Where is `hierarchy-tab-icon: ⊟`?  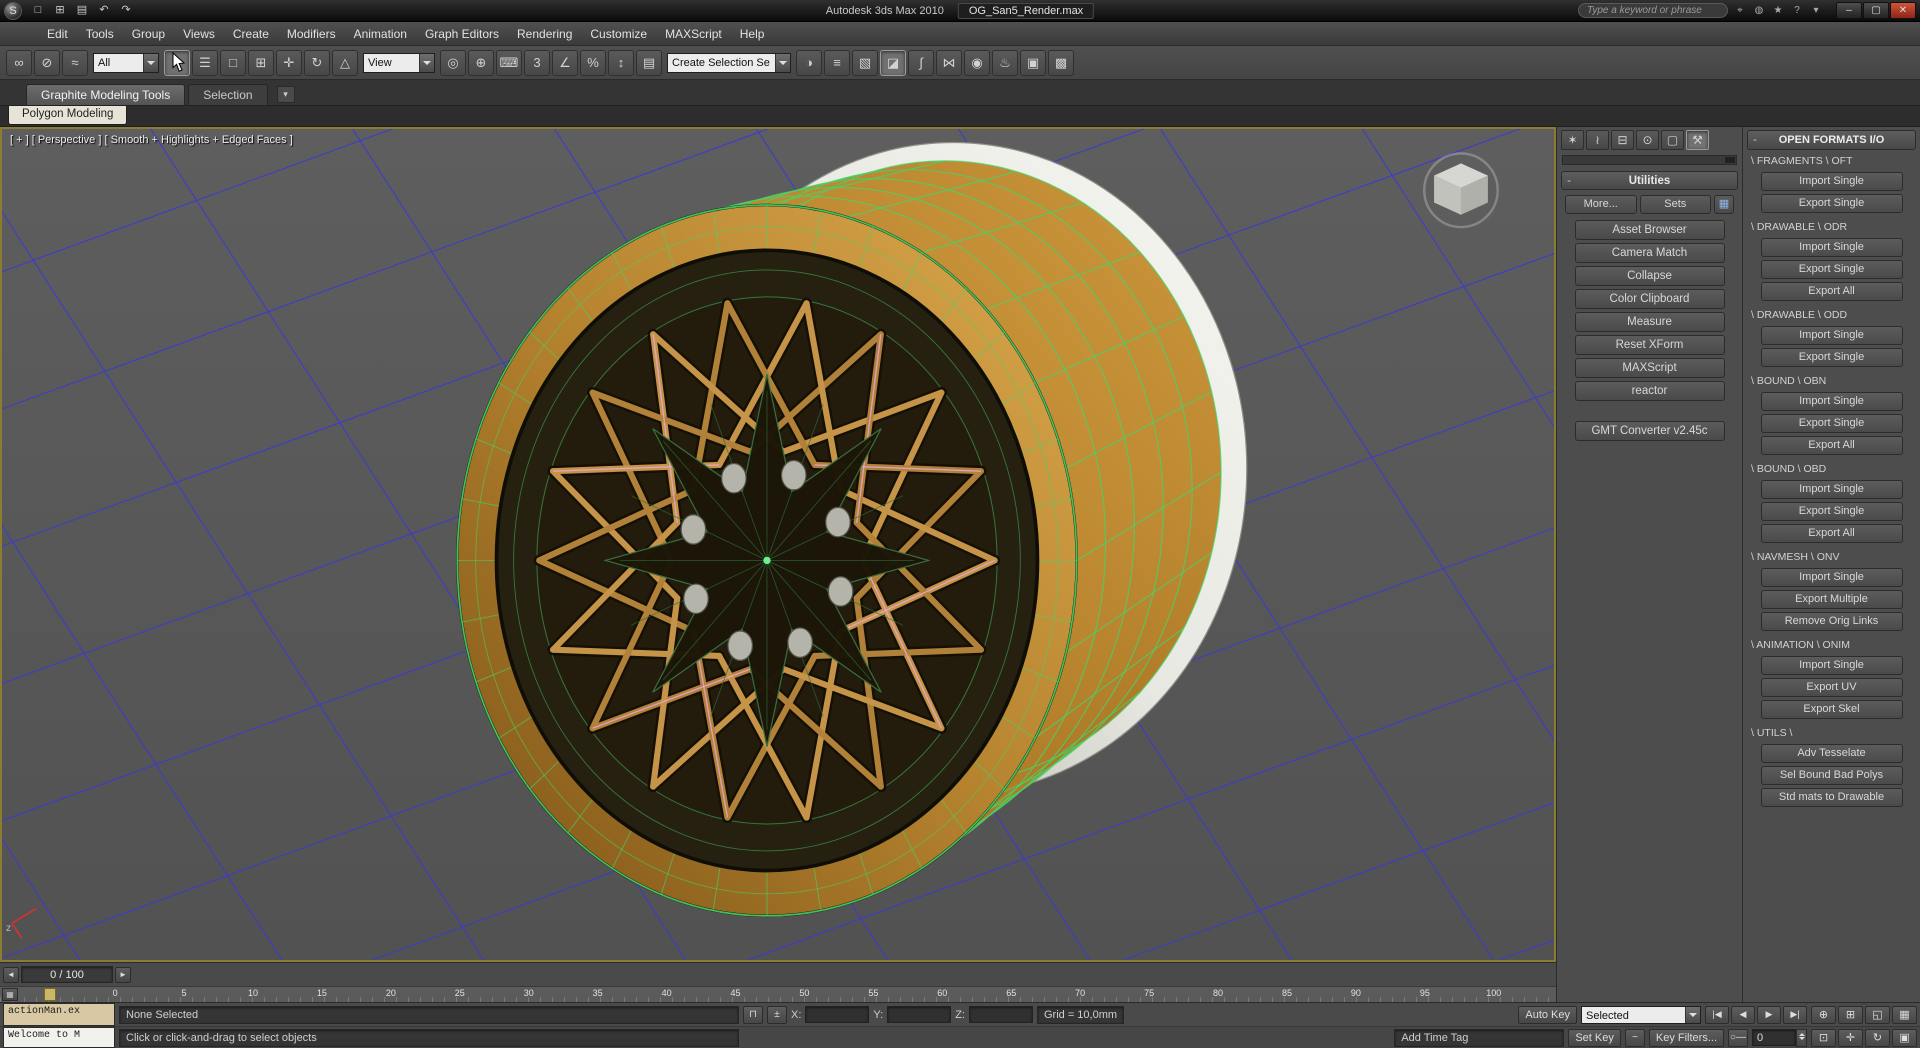 hierarchy-tab-icon: ⊟ is located at coordinates (1622, 140).